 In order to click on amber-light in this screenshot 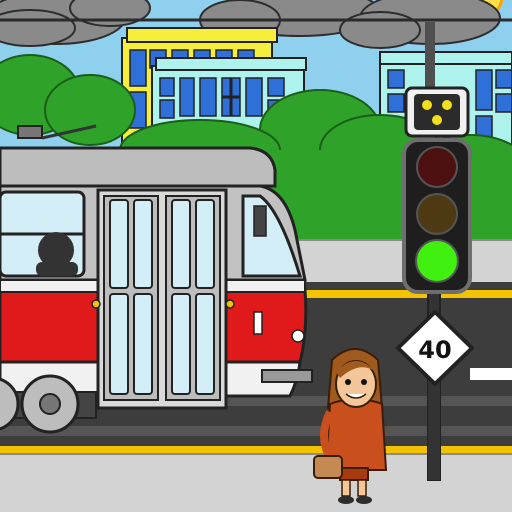, I will do `click(437, 214)`.